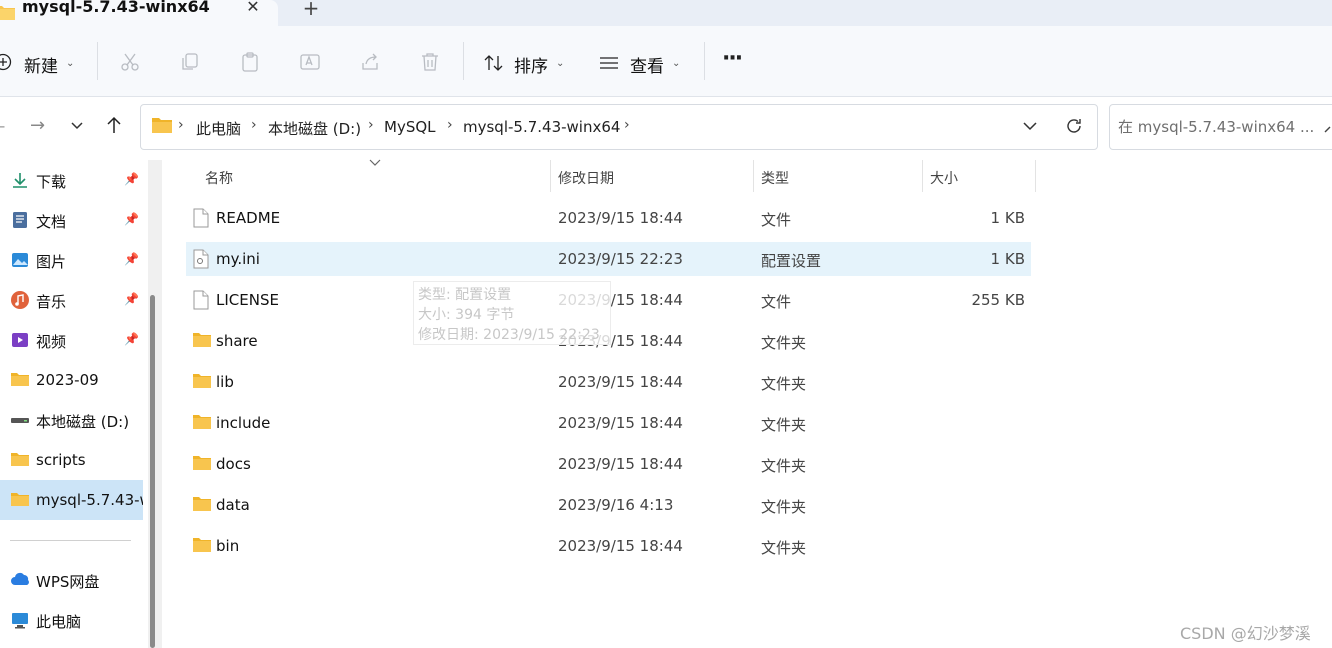  Describe the element at coordinates (71, 340) in the screenshot. I see `sidebar-item-videos: 视频 📌` at that location.